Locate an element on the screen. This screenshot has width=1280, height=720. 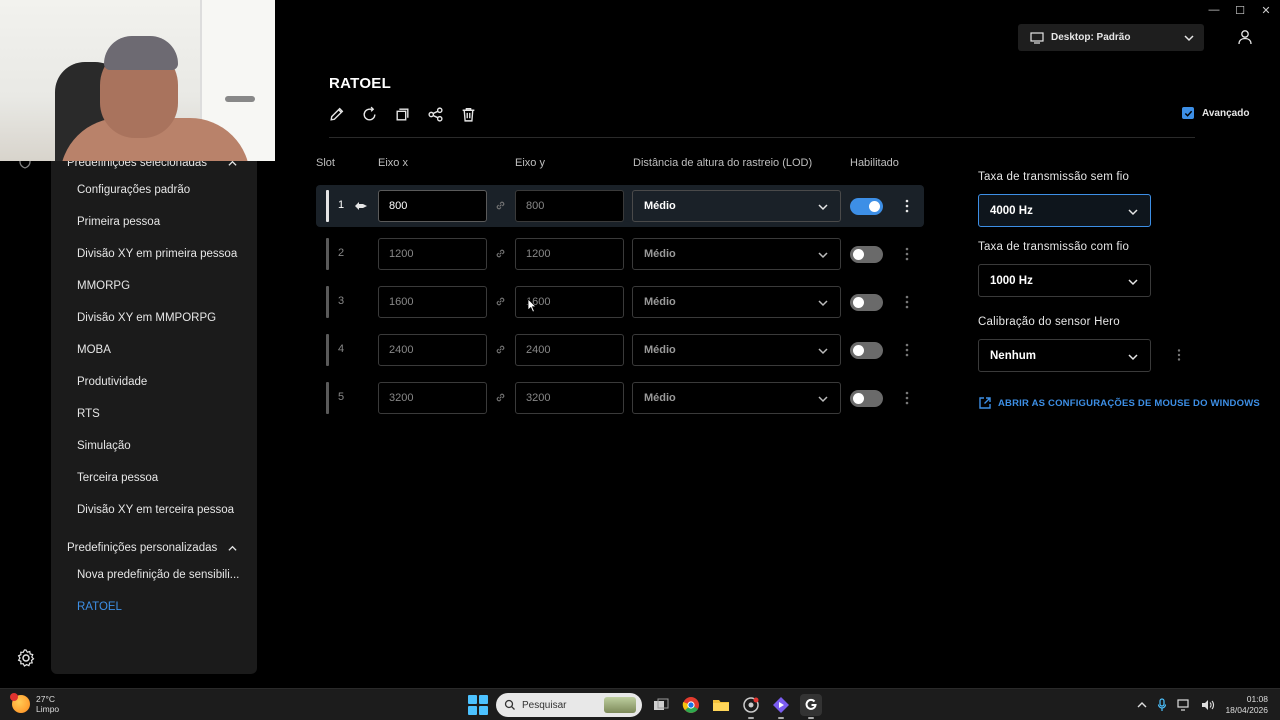
recording-app-icon is located at coordinates (751, 706).